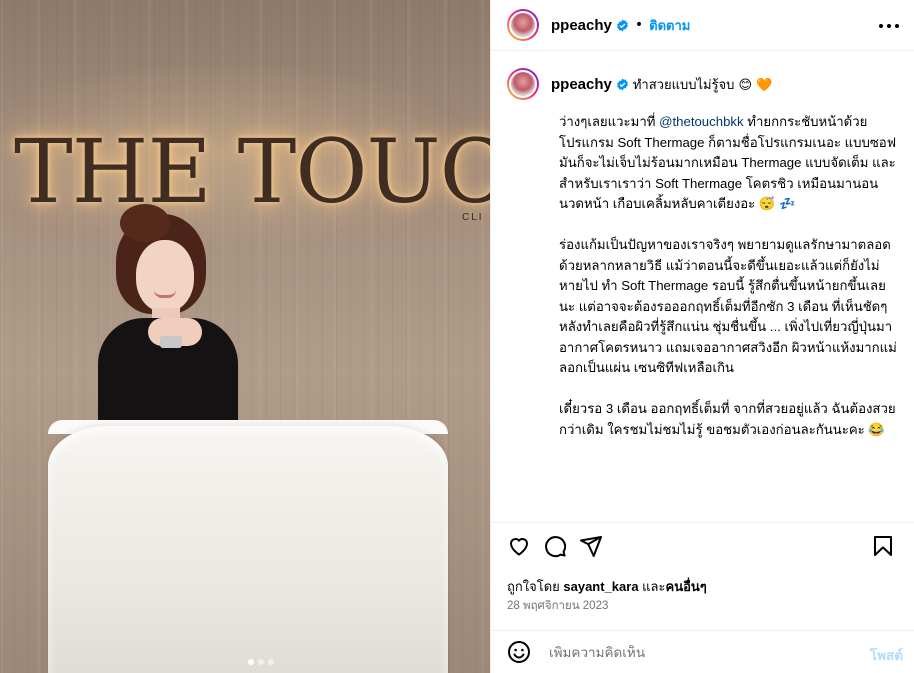 This screenshot has width=914, height=673. Describe the element at coordinates (519, 652) in the screenshot. I see `emoji-icon` at that location.